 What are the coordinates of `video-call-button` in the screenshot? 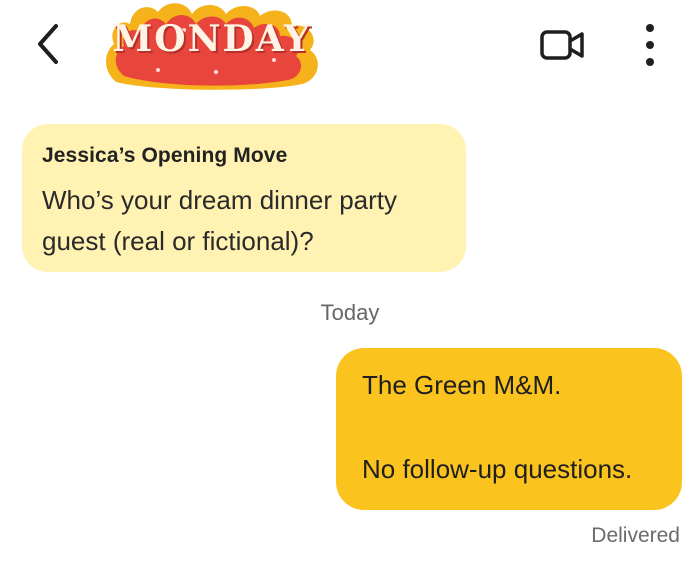 It's located at (562, 45).